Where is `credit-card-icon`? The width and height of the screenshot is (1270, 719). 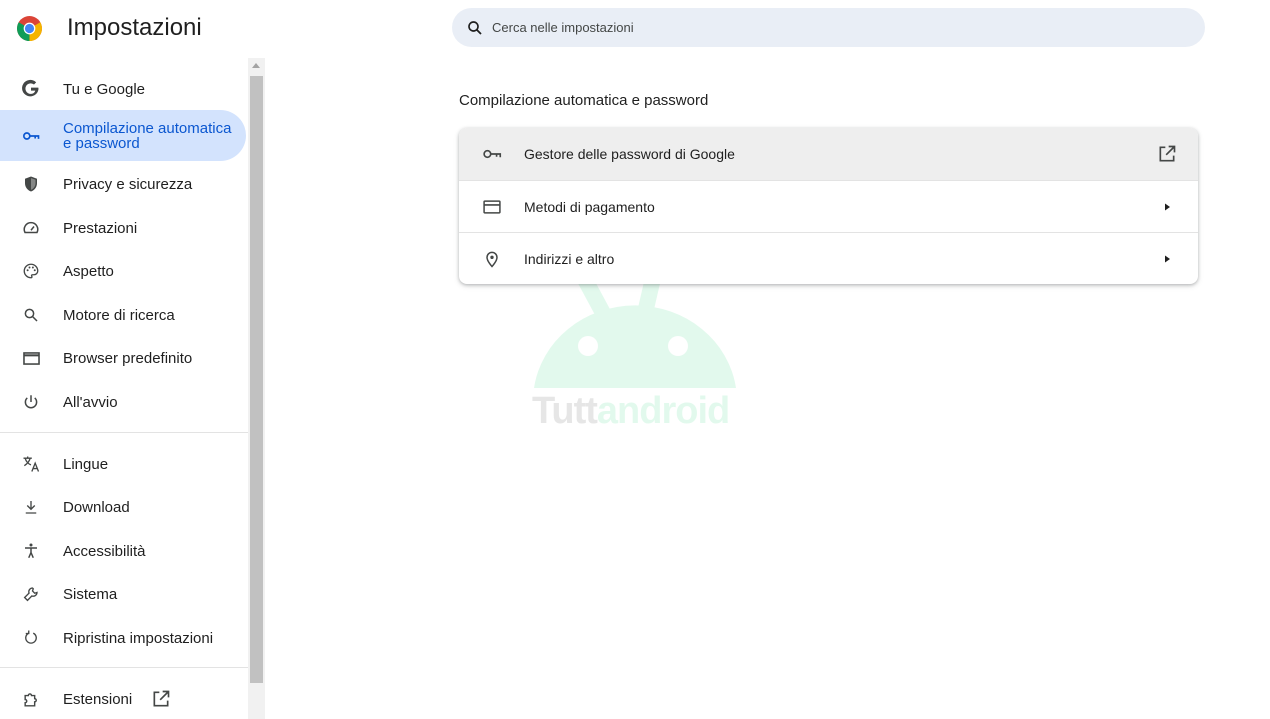
credit-card-icon is located at coordinates (492, 207).